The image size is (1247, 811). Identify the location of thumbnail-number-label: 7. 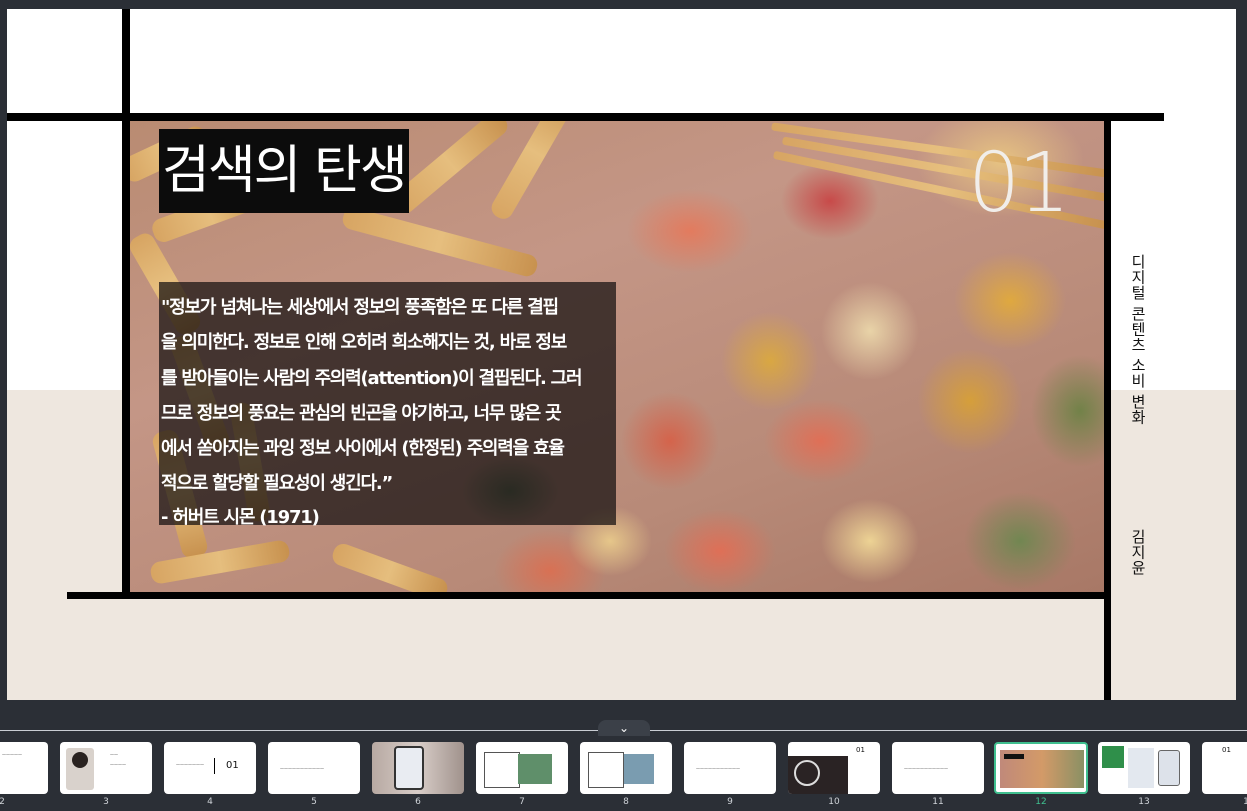
(522, 802).